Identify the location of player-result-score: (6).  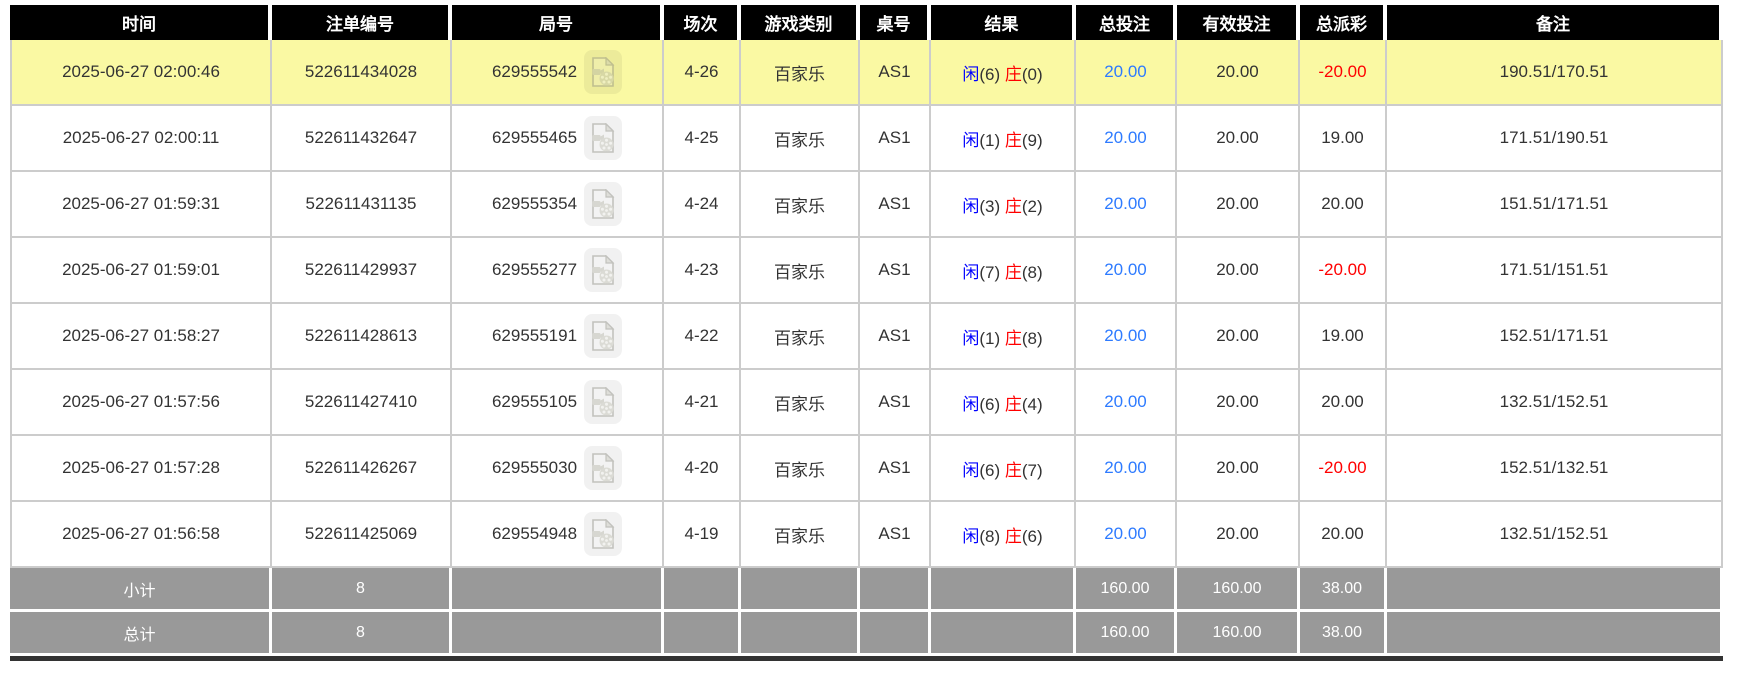
(990, 74).